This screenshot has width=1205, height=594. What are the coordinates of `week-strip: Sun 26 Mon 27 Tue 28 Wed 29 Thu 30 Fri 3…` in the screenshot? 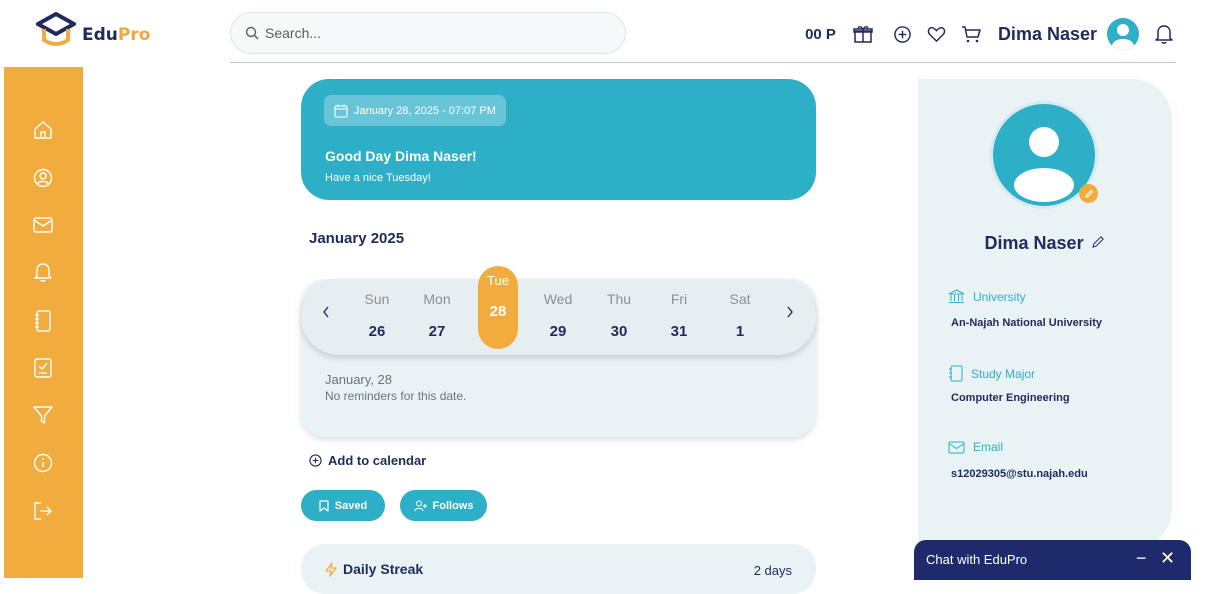 It's located at (558, 310).